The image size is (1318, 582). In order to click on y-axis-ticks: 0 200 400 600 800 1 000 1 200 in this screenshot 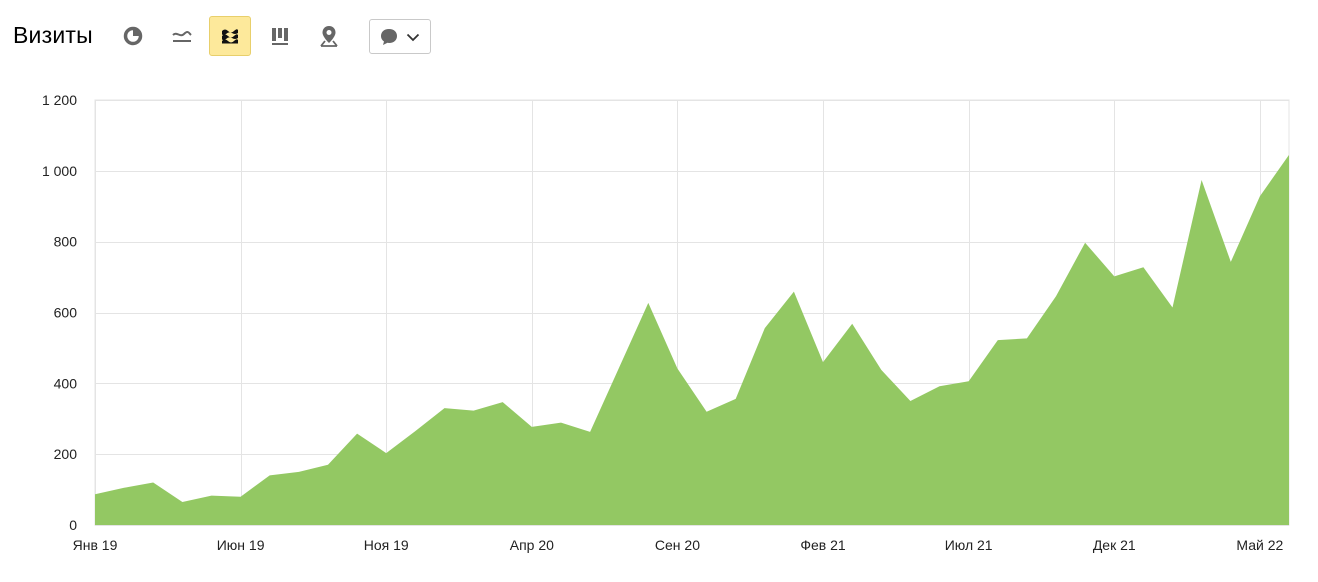, I will do `click(59, 312)`.